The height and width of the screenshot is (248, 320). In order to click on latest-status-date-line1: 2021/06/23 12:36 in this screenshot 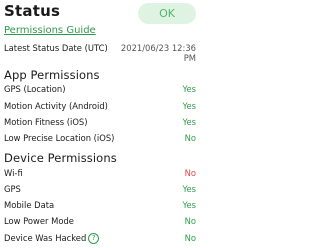, I will do `click(158, 48)`.